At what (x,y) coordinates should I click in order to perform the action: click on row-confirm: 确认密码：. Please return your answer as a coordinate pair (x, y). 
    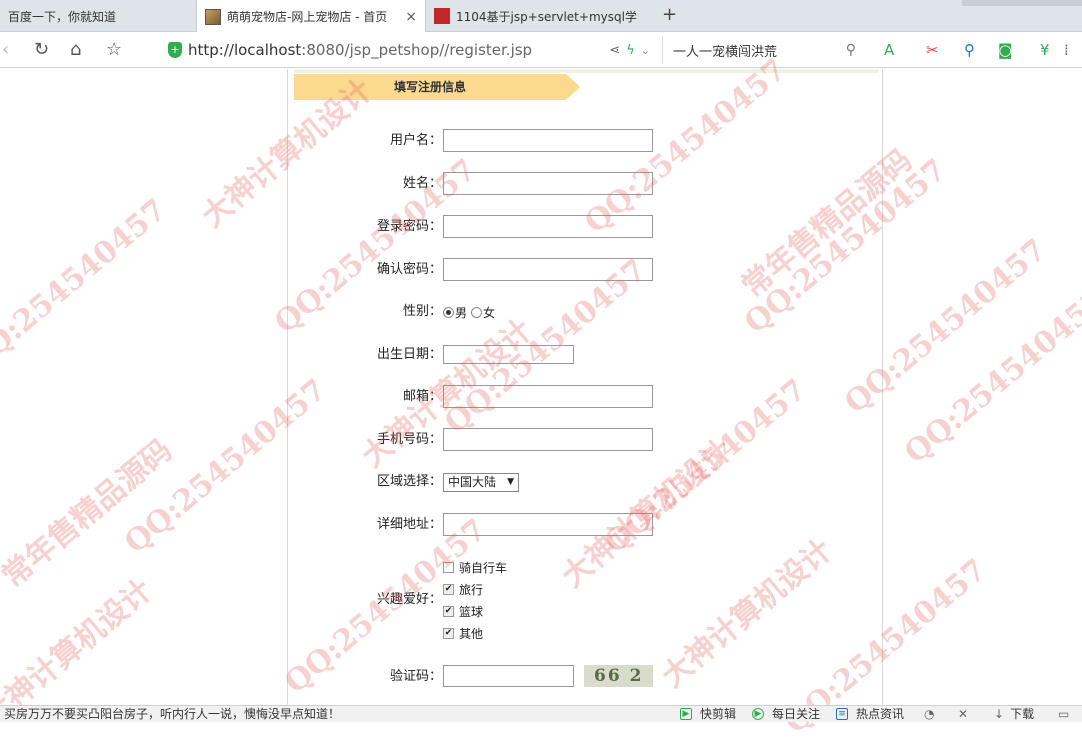
    Looking at the image, I should click on (586, 270).